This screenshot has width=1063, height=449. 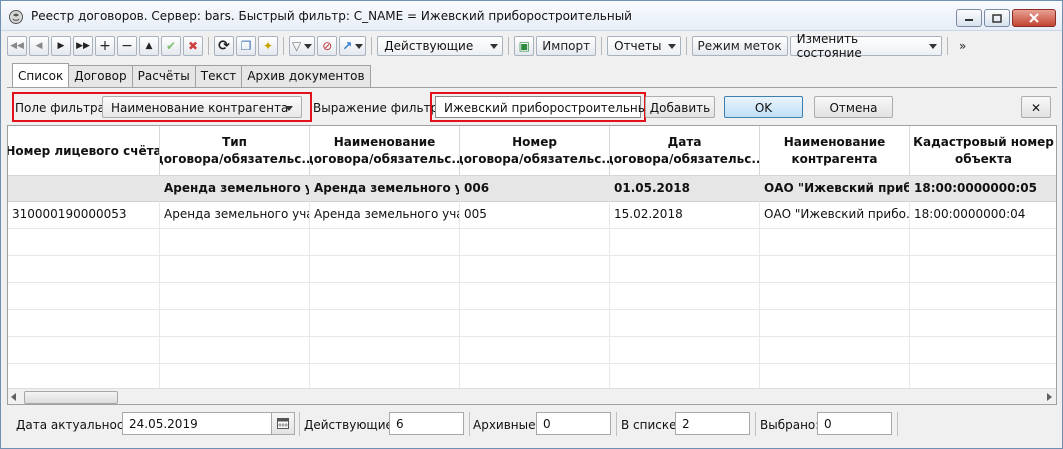 What do you see at coordinates (1036, 107) in the screenshot?
I see `close-filter-button: ✕` at bounding box center [1036, 107].